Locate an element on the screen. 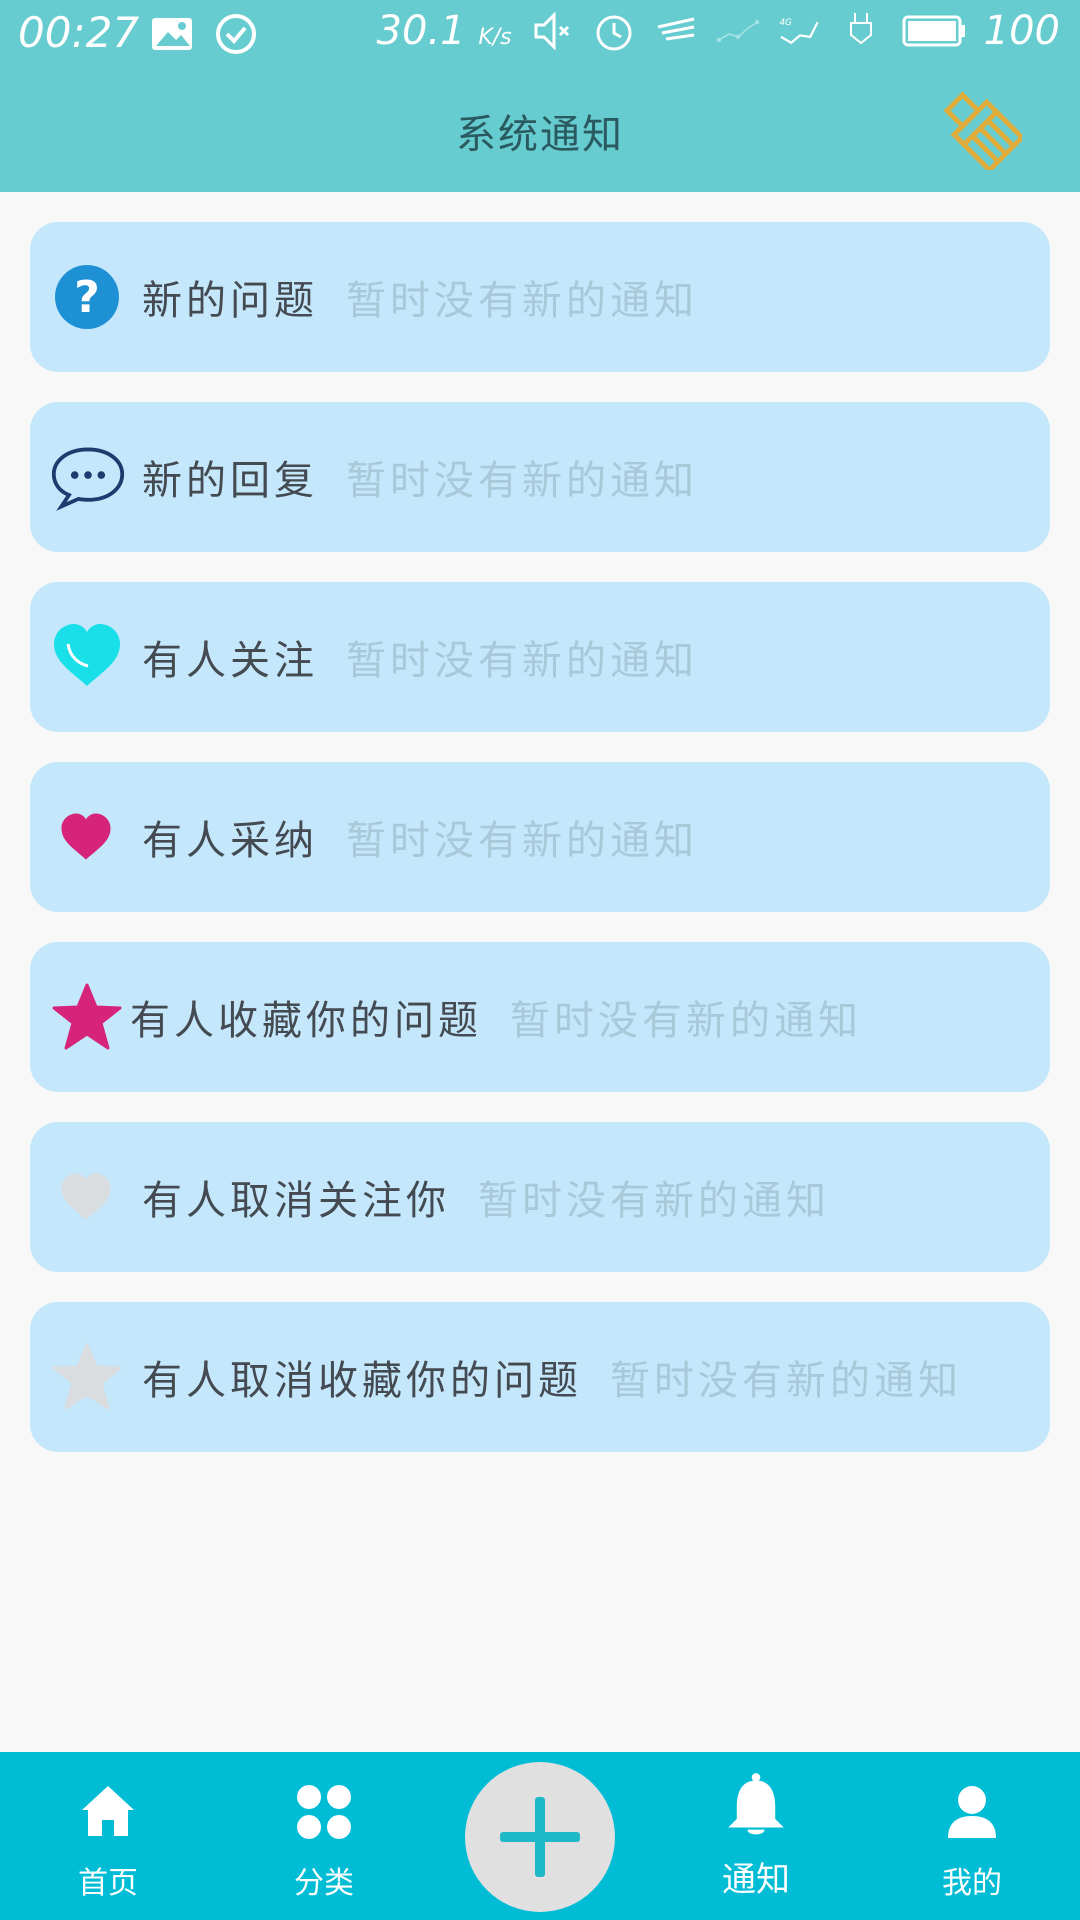 Image resolution: width=1080 pixels, height=1920 pixels. add-button is located at coordinates (540, 1837).